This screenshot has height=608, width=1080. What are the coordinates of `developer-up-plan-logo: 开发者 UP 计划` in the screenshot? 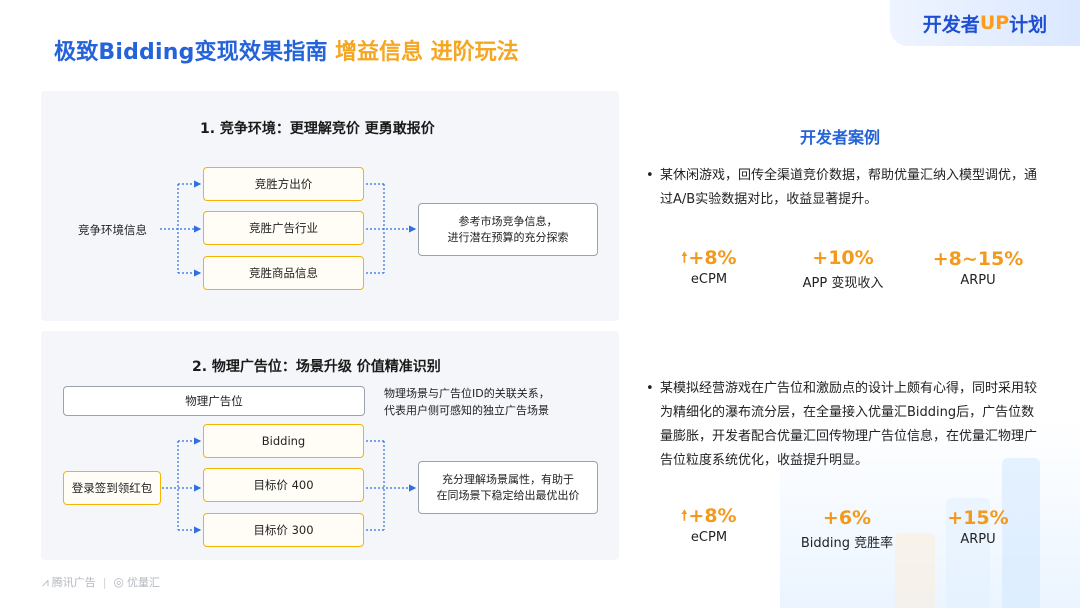 It's located at (985, 23).